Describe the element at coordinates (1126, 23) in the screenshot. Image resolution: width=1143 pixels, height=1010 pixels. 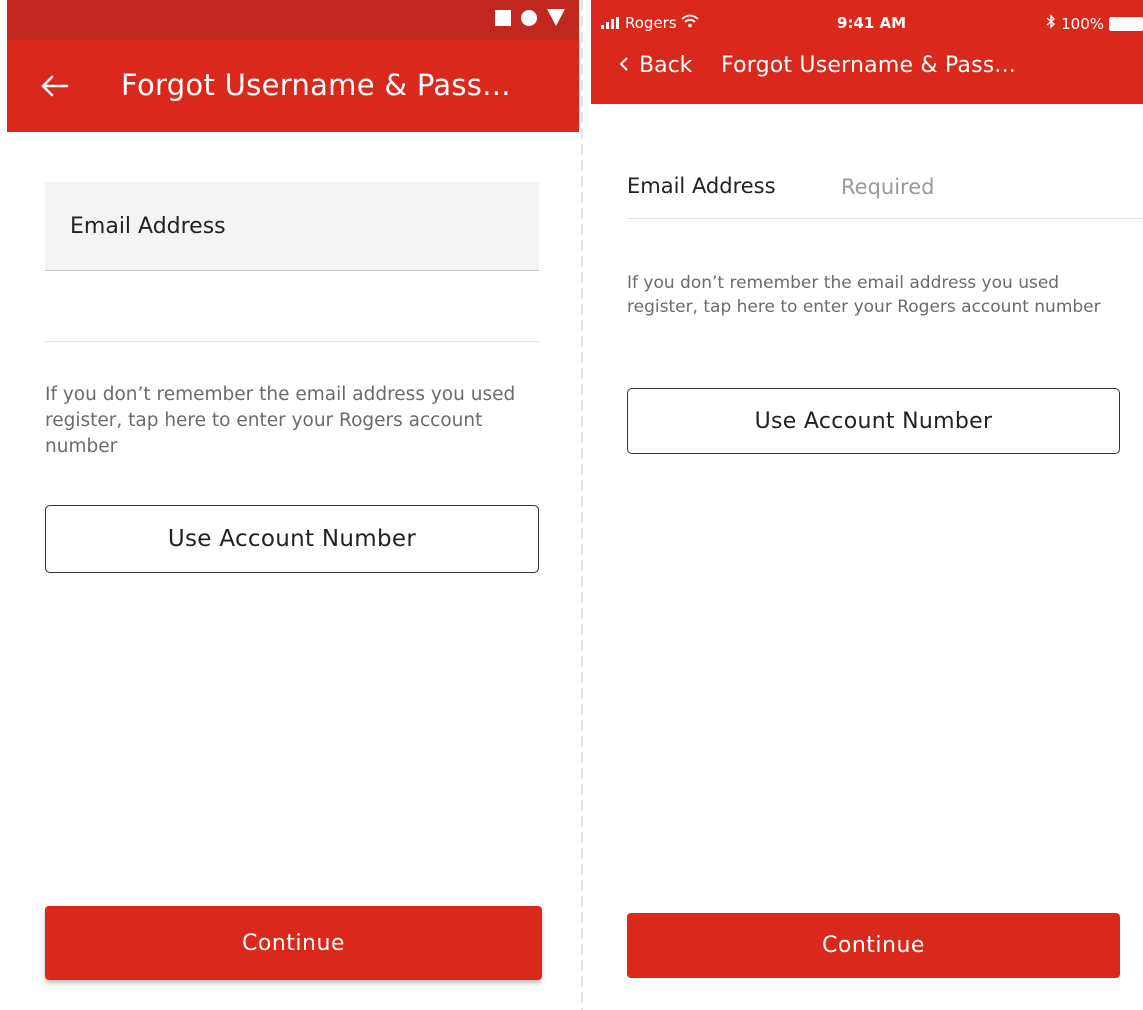
I see `battery-icon` at that location.